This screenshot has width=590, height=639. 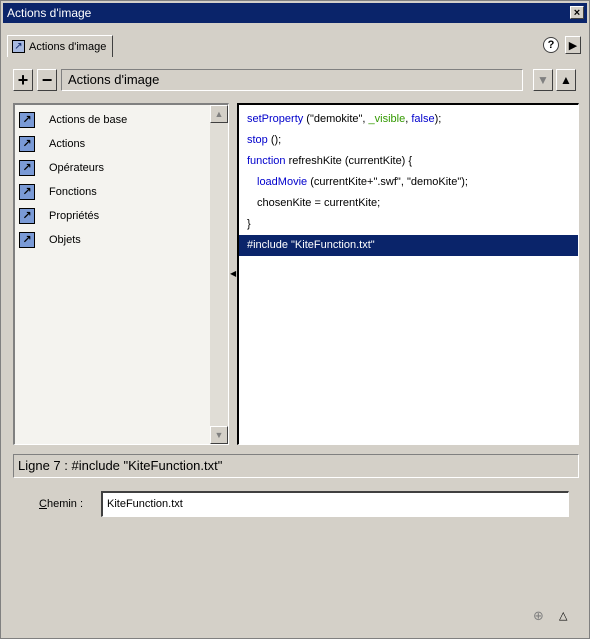 I want to click on panel-menu-arrow-icon: ▶, so click(x=573, y=45).